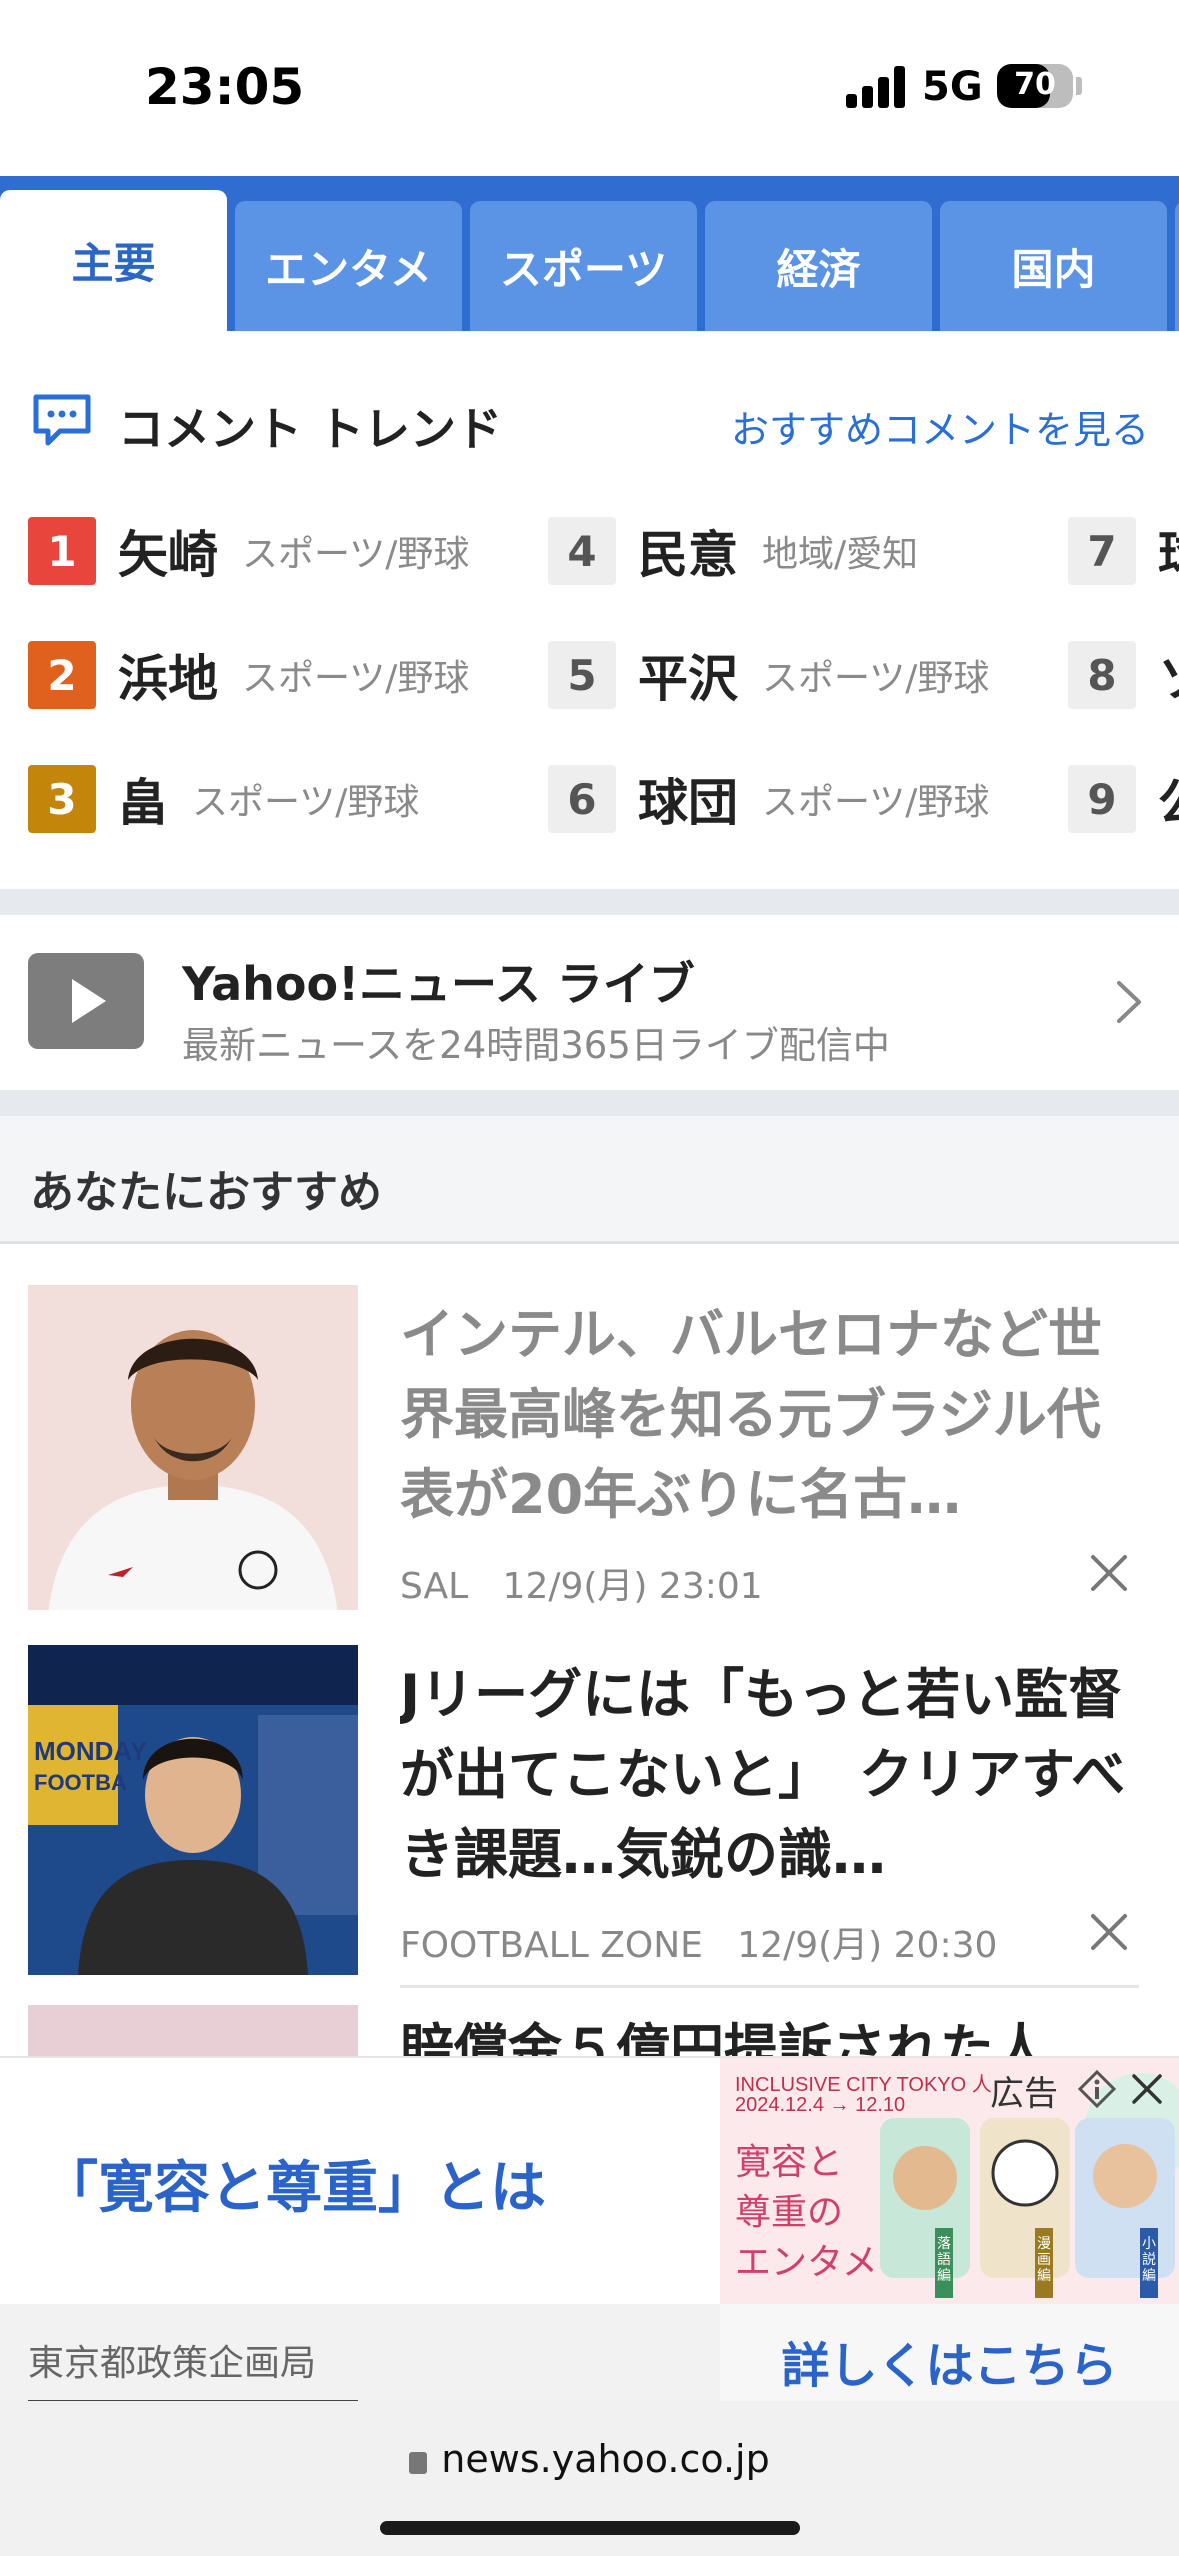 The image size is (1179, 2556). I want to click on trend-word: 畠, so click(143, 803).